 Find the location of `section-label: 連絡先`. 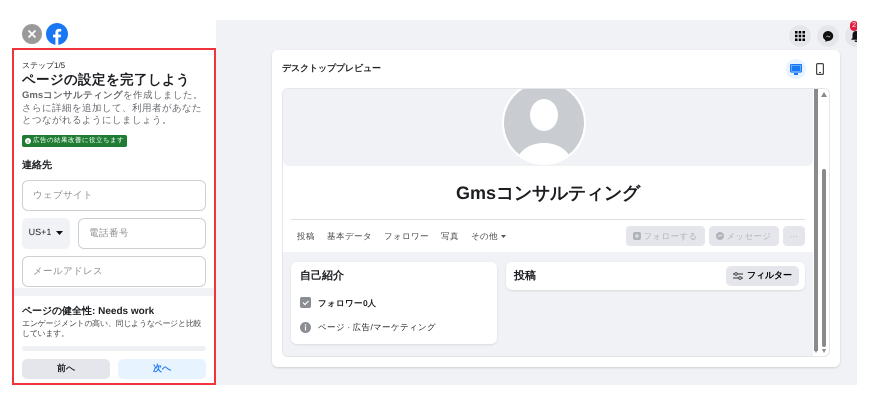

section-label: 連絡先 is located at coordinates (37, 165).